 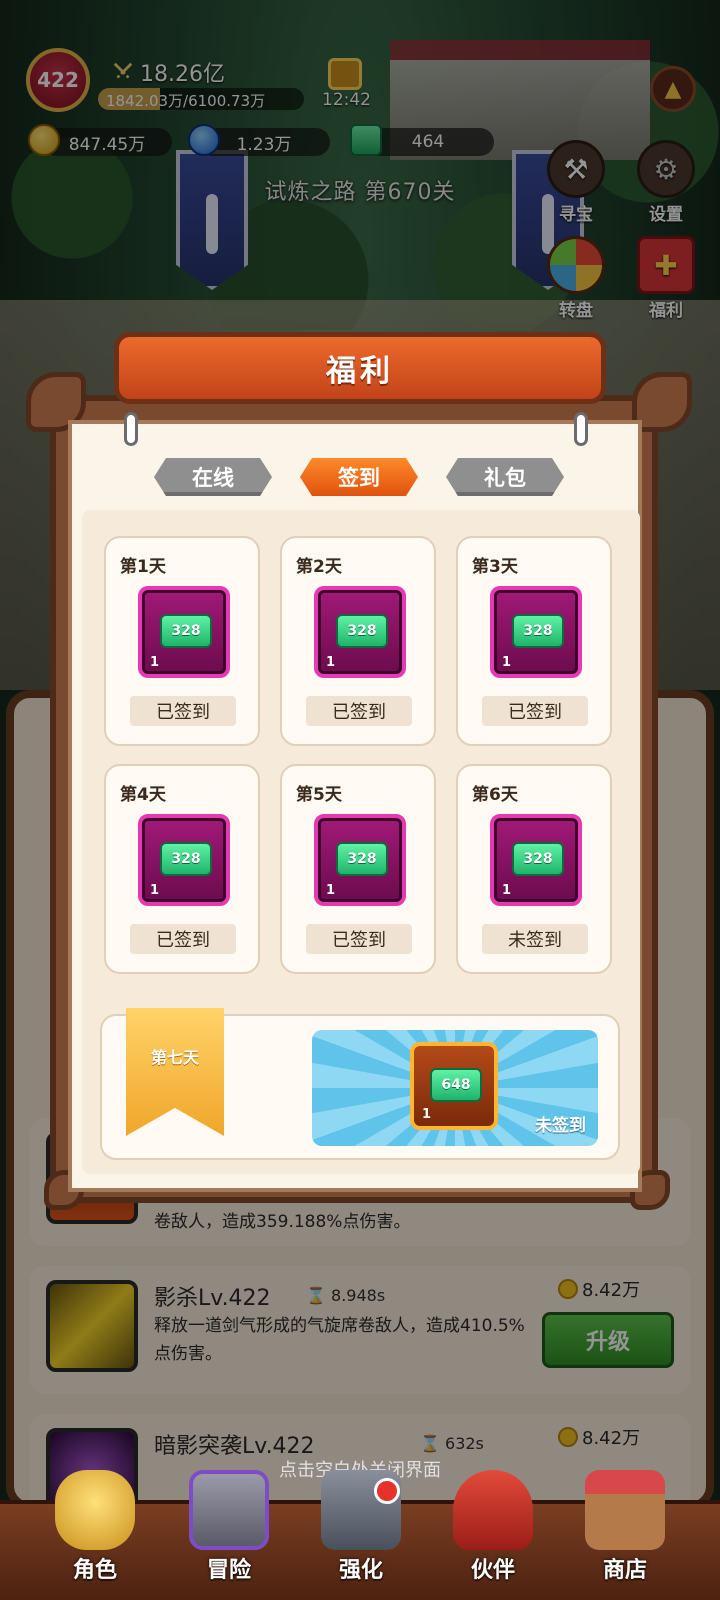 I want to click on day7-reward-panel: 648 1 未签到, so click(x=455, y=1088).